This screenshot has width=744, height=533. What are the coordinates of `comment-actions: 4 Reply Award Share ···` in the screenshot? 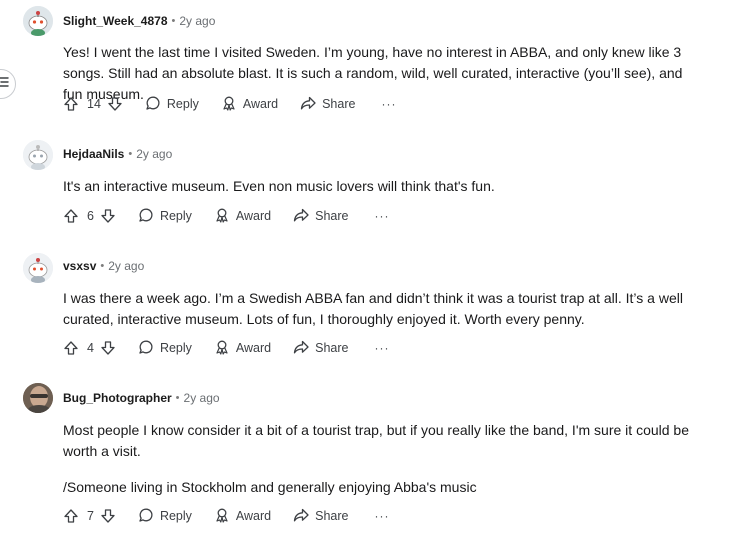 It's located at (226, 348).